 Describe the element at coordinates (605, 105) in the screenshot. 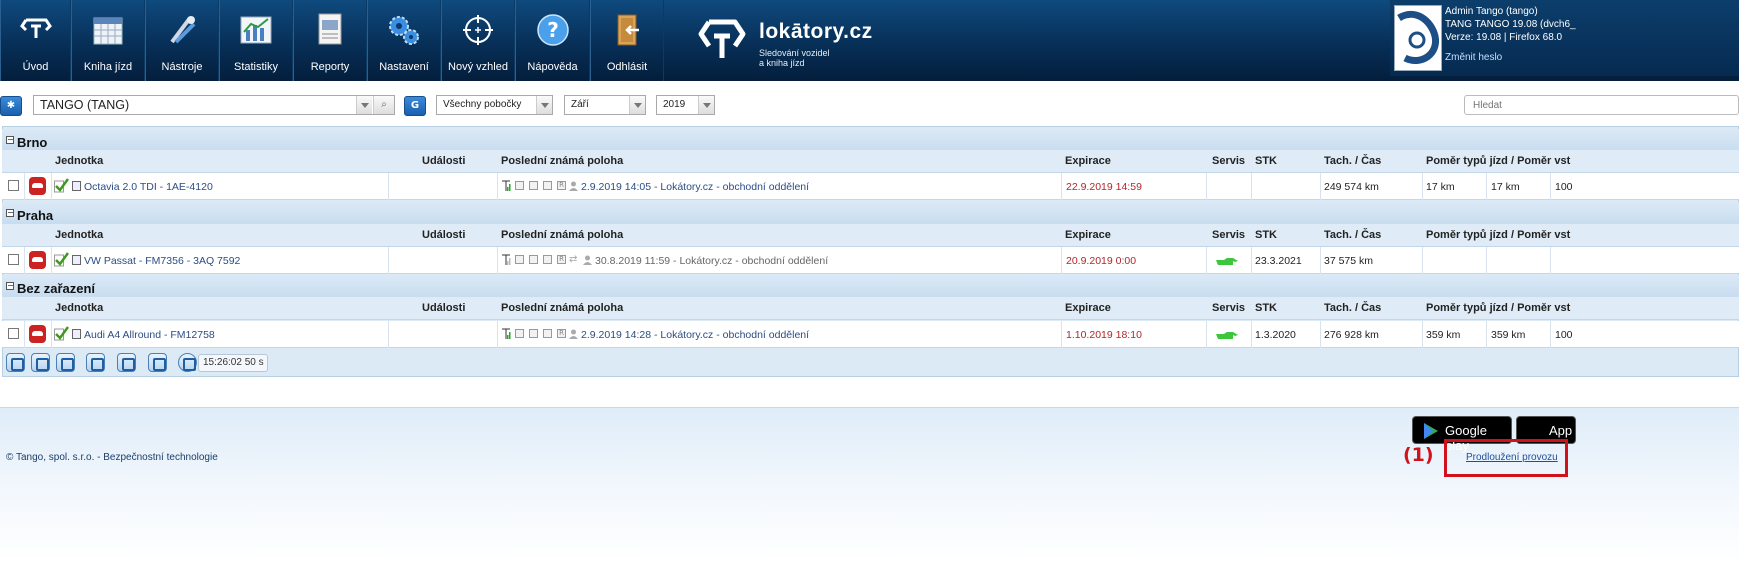

I see `month-select: Září` at that location.